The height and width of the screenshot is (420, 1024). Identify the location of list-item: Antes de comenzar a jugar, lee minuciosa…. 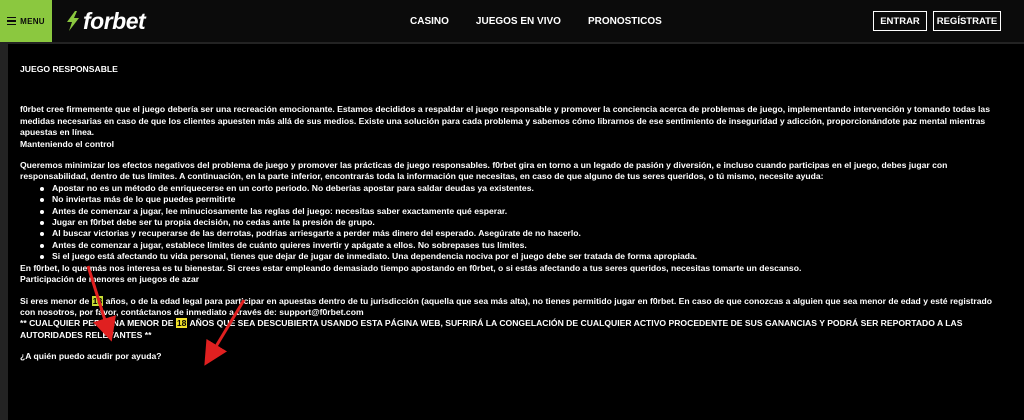
(522, 211).